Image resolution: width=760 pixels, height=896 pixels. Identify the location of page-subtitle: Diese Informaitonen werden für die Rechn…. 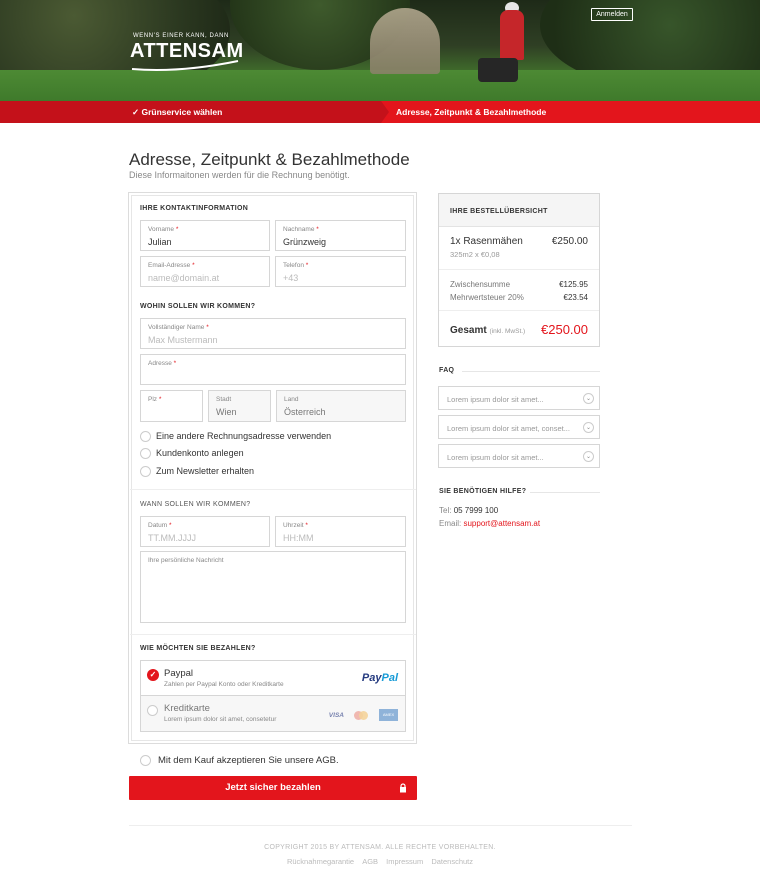
(239, 175).